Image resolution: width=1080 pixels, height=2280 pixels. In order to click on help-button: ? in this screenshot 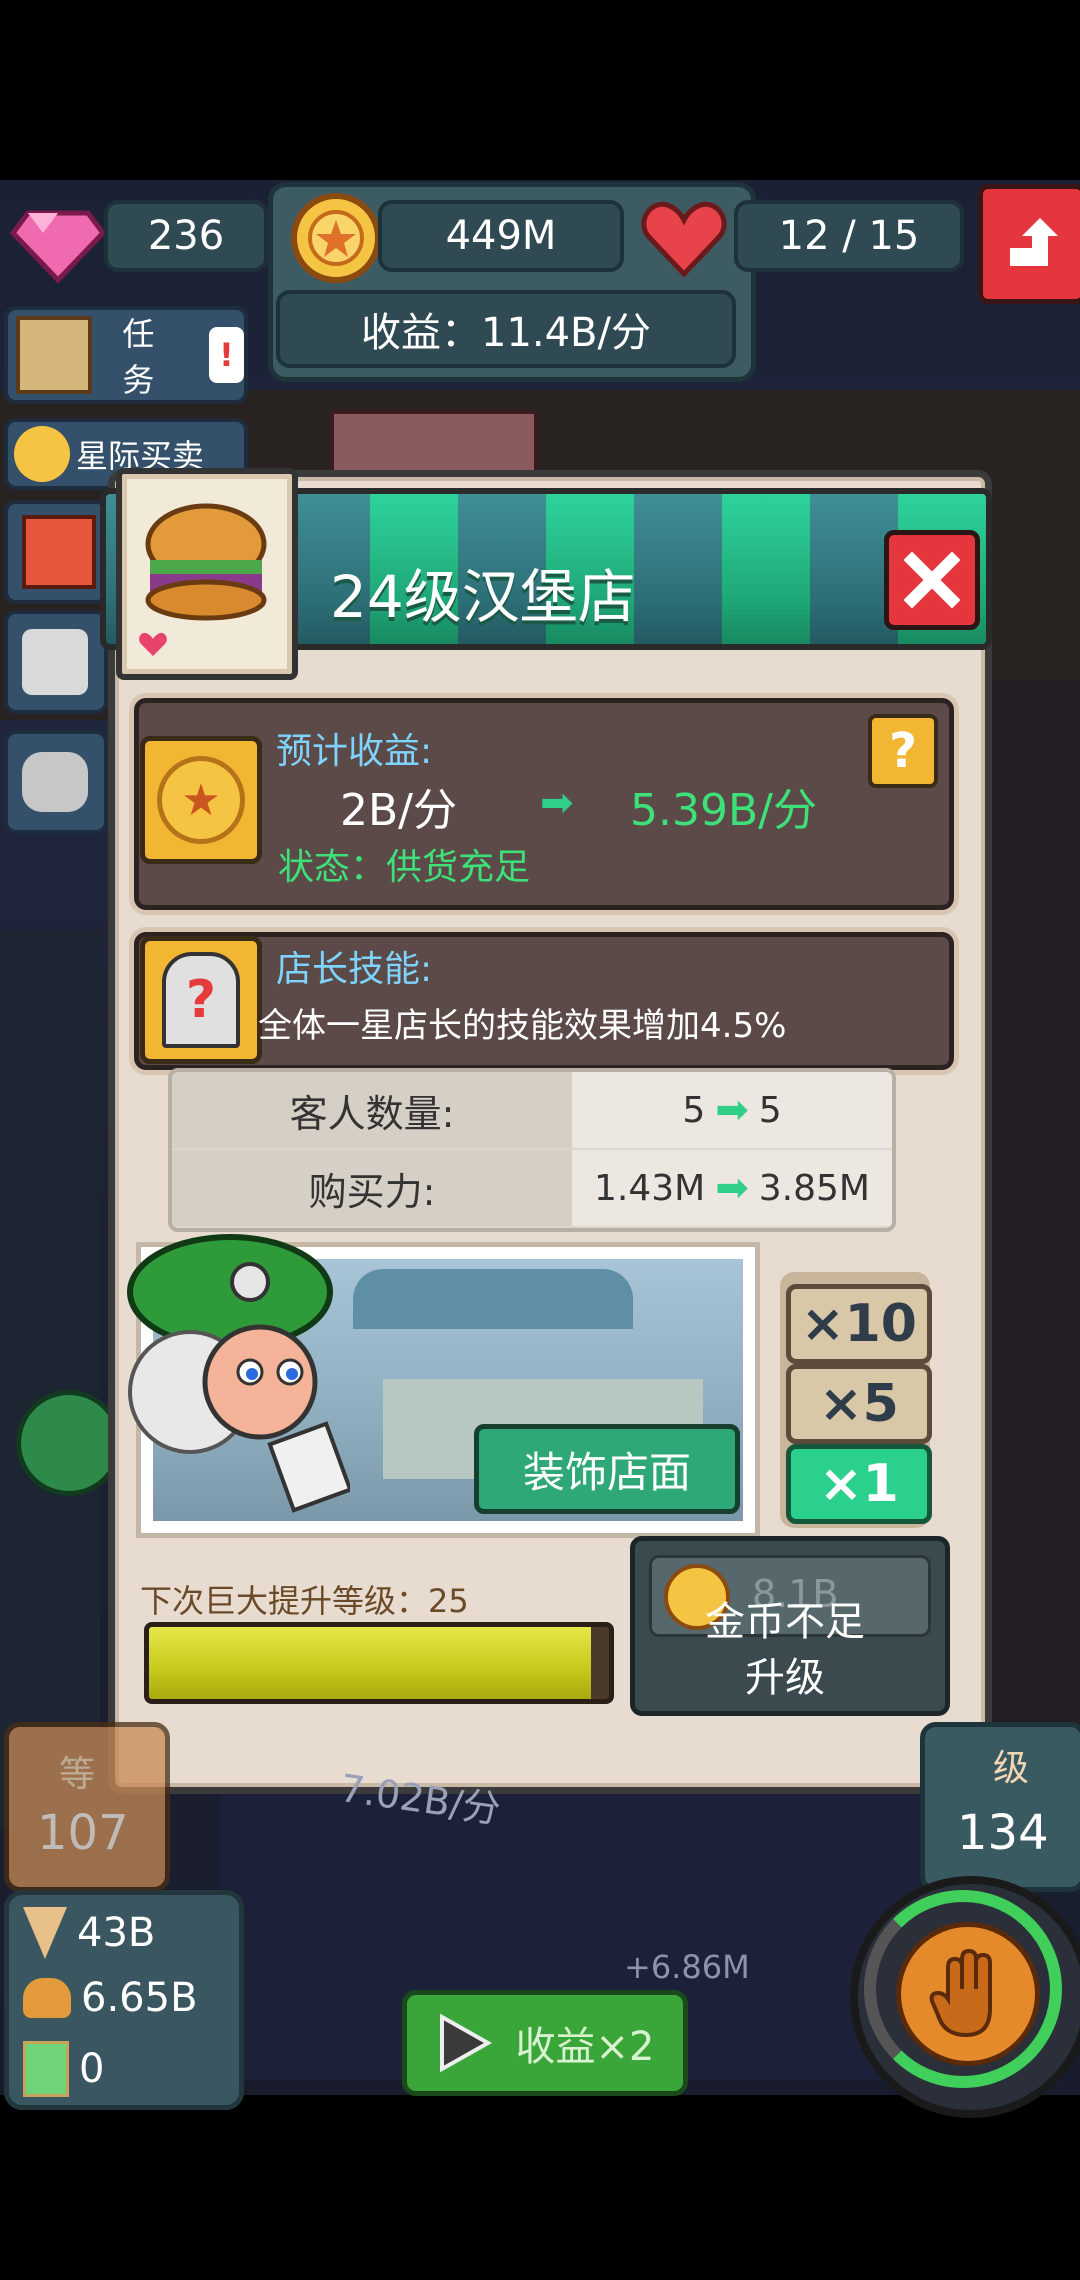, I will do `click(903, 751)`.